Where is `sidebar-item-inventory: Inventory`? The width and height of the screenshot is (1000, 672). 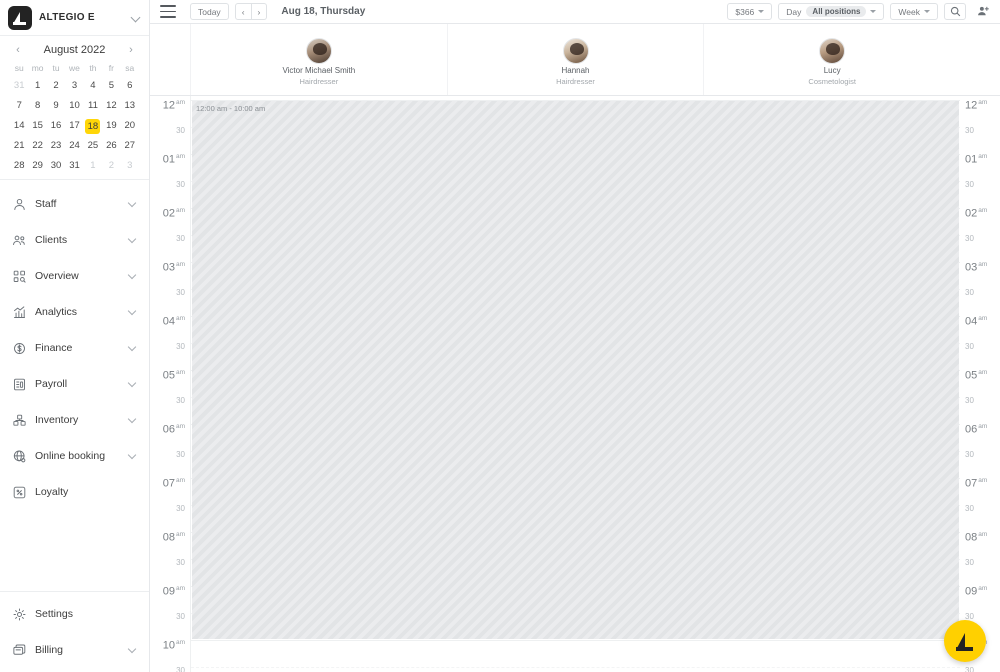 sidebar-item-inventory: Inventory is located at coordinates (74, 420).